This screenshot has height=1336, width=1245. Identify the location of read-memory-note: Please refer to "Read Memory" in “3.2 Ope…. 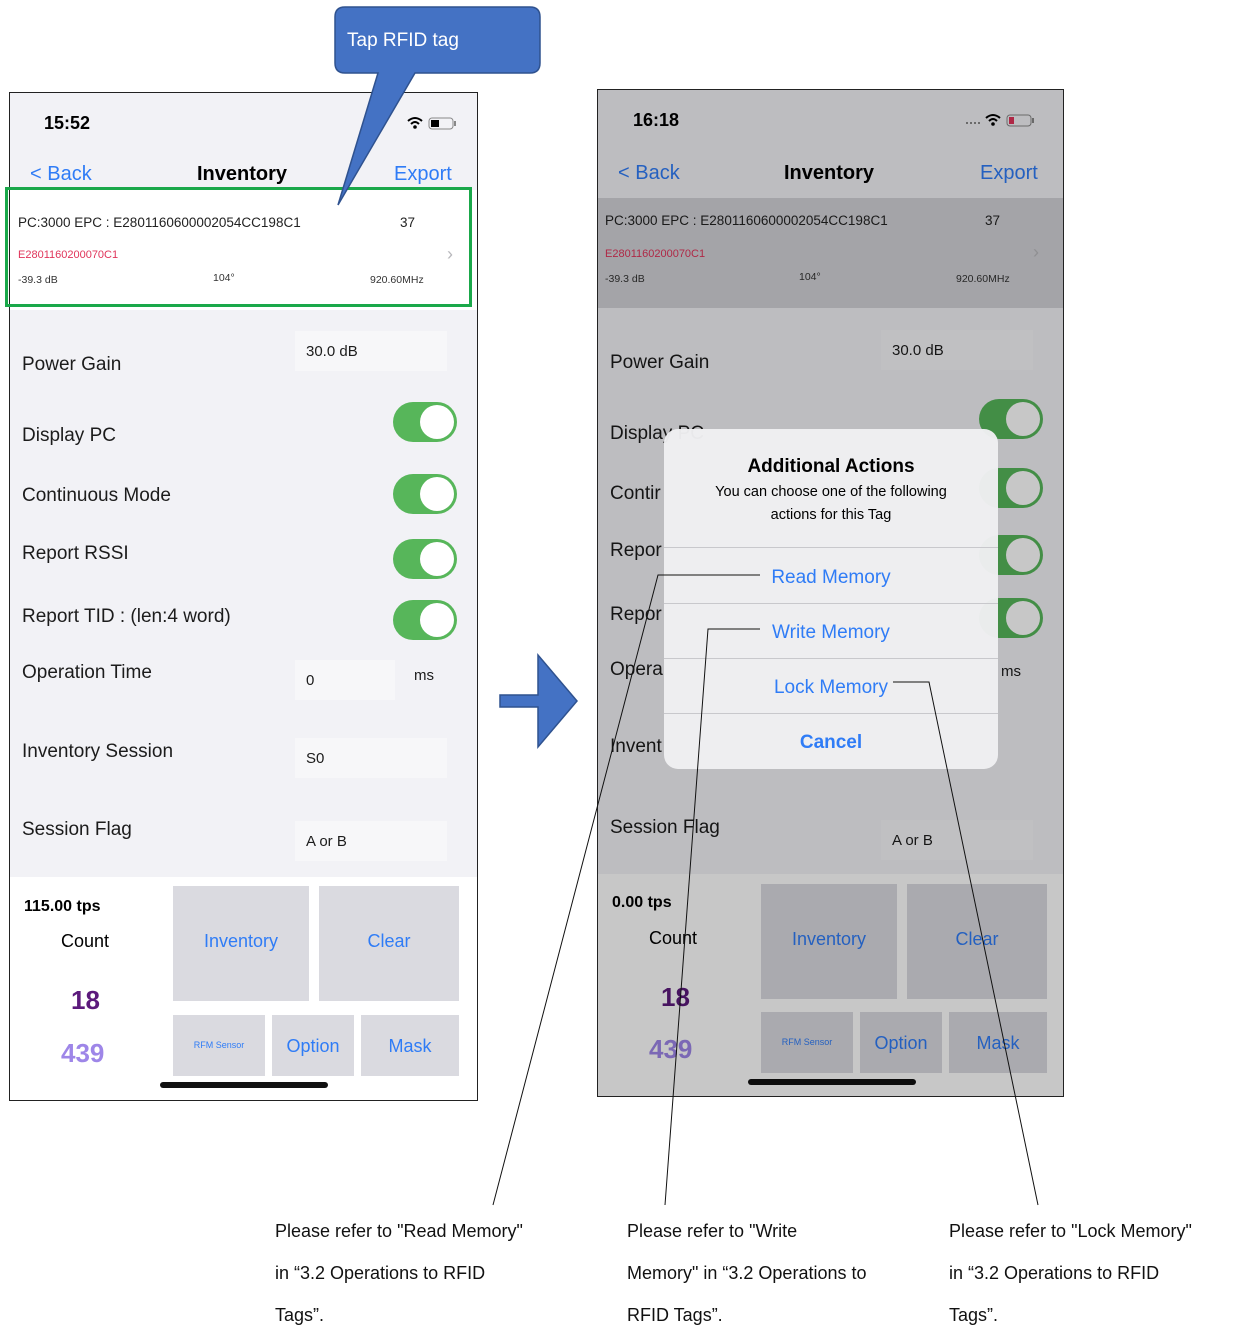
(399, 1273).